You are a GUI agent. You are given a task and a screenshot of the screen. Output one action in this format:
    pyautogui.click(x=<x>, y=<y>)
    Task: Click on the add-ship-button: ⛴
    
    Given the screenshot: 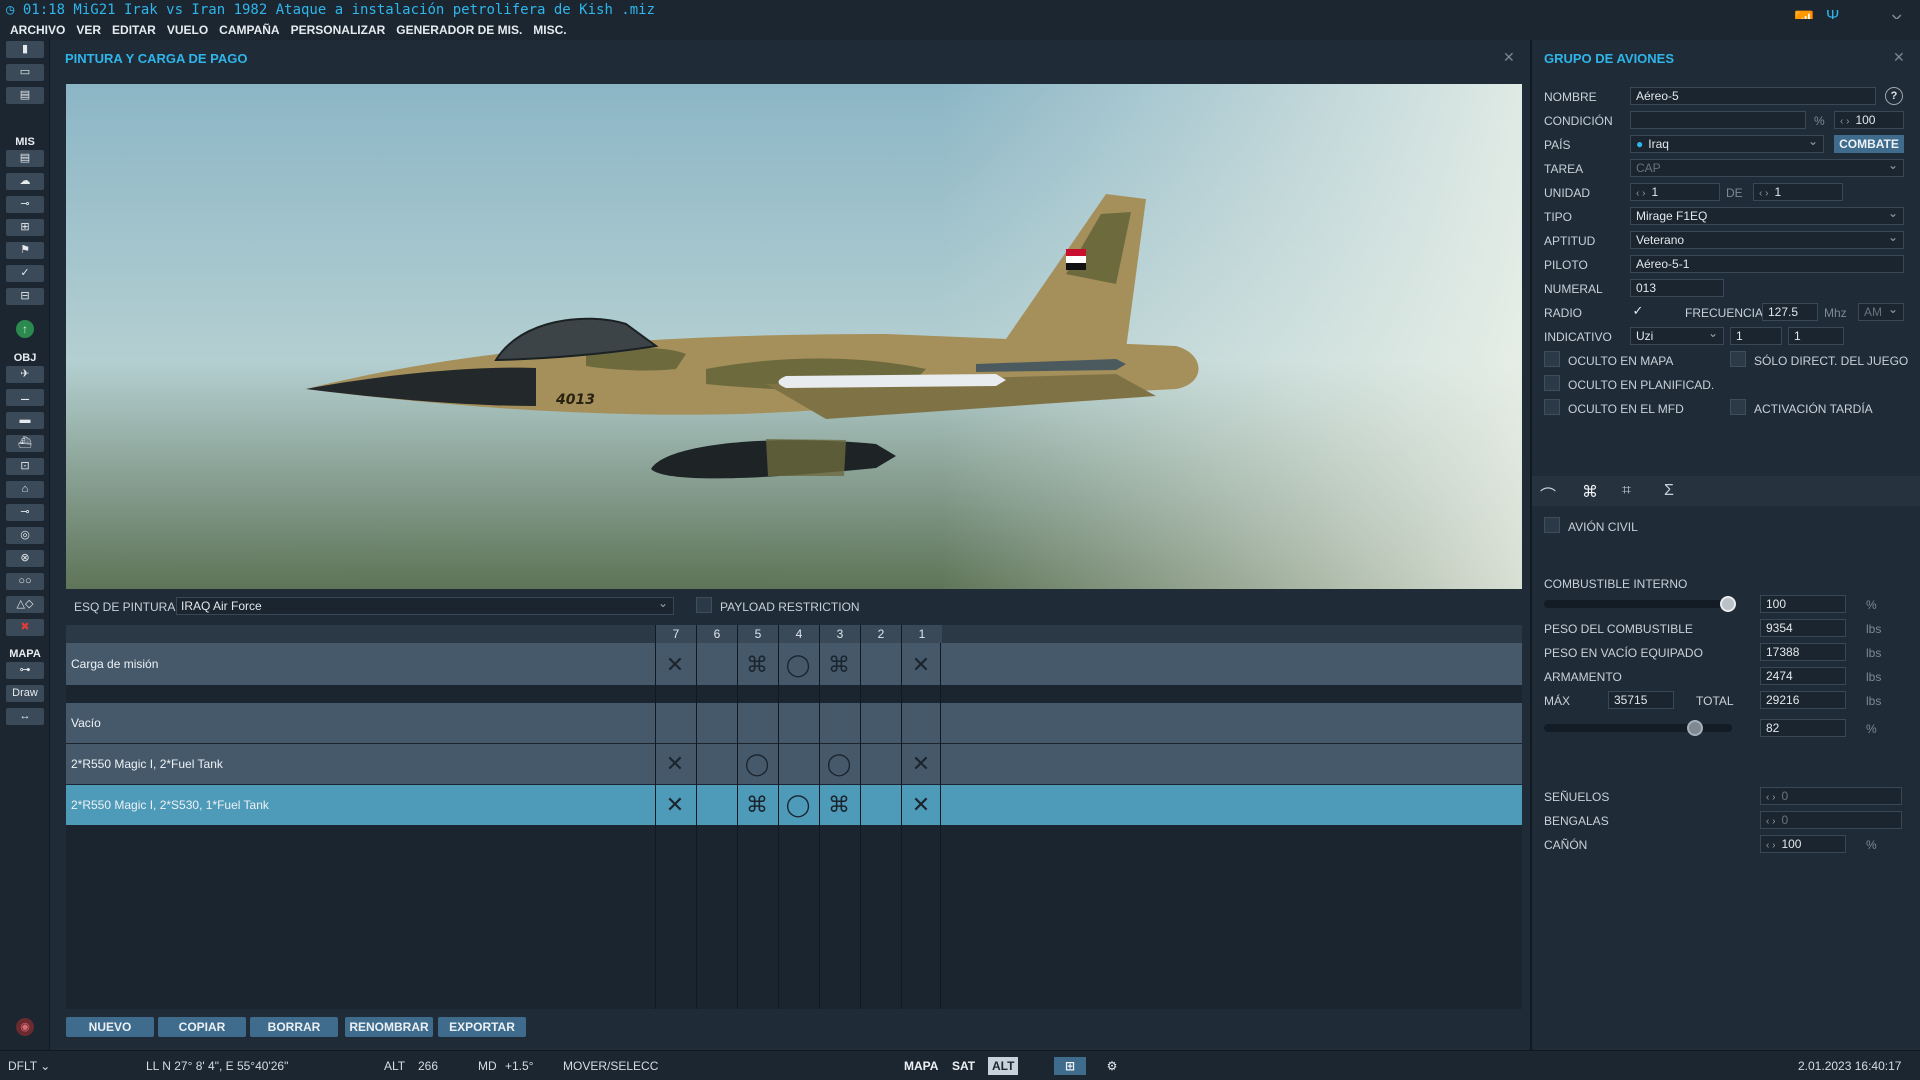 What is the action you would take?
    pyautogui.click(x=25, y=443)
    